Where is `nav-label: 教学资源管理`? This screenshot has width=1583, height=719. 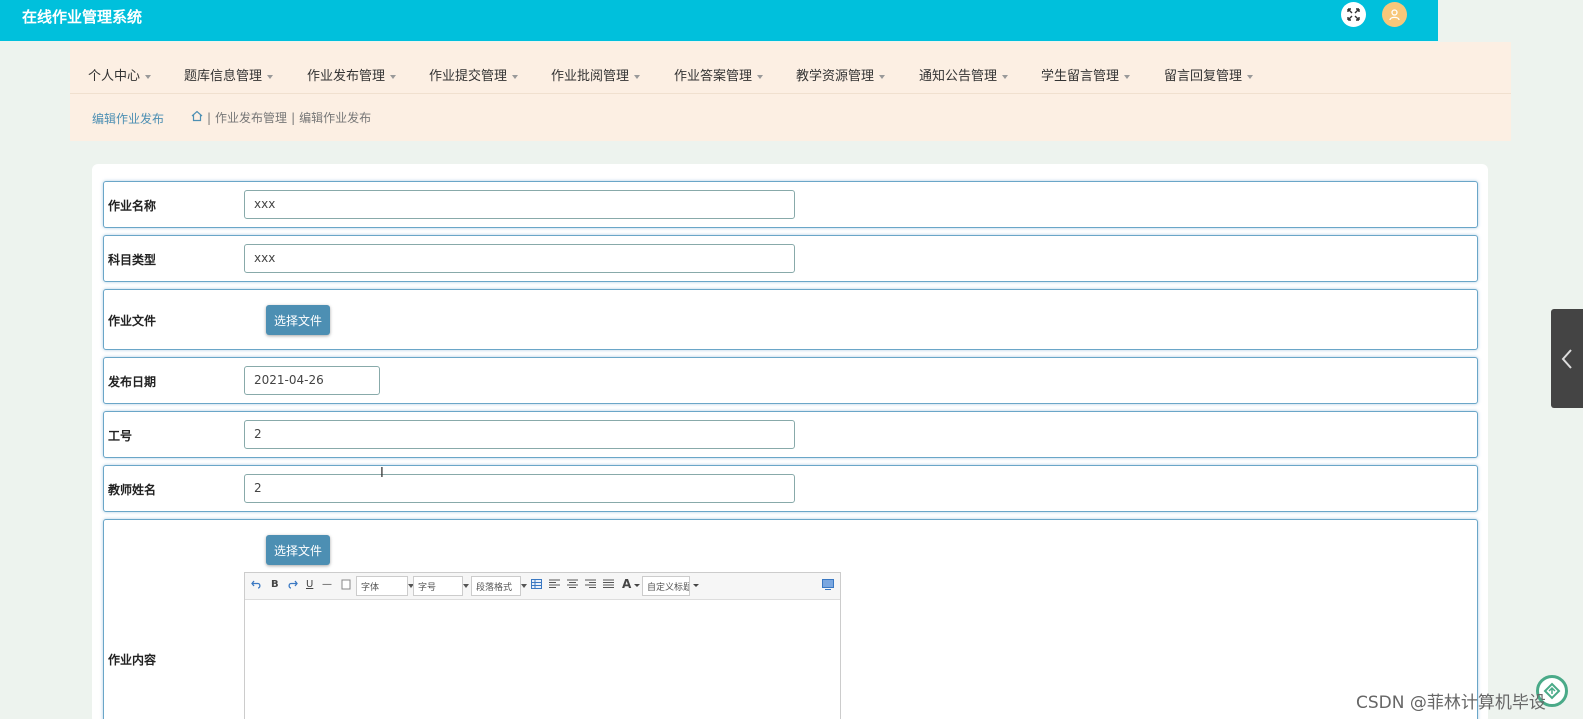 nav-label: 教学资源管理 is located at coordinates (835, 76).